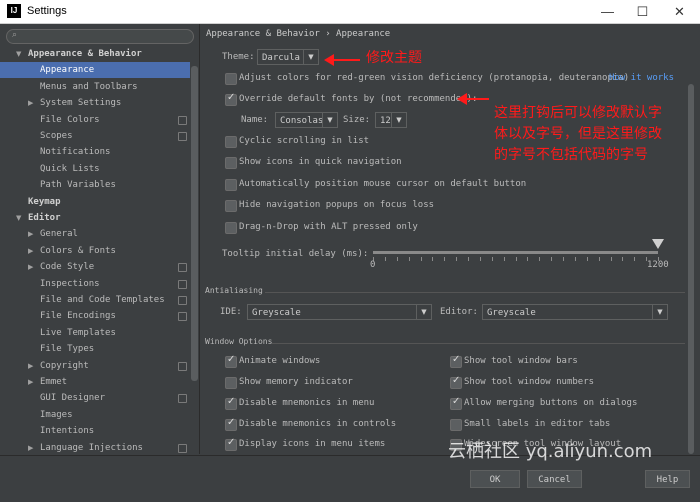 Image resolution: width=700 pixels, height=502 pixels. I want to click on content-scrollbar, so click(691, 269).